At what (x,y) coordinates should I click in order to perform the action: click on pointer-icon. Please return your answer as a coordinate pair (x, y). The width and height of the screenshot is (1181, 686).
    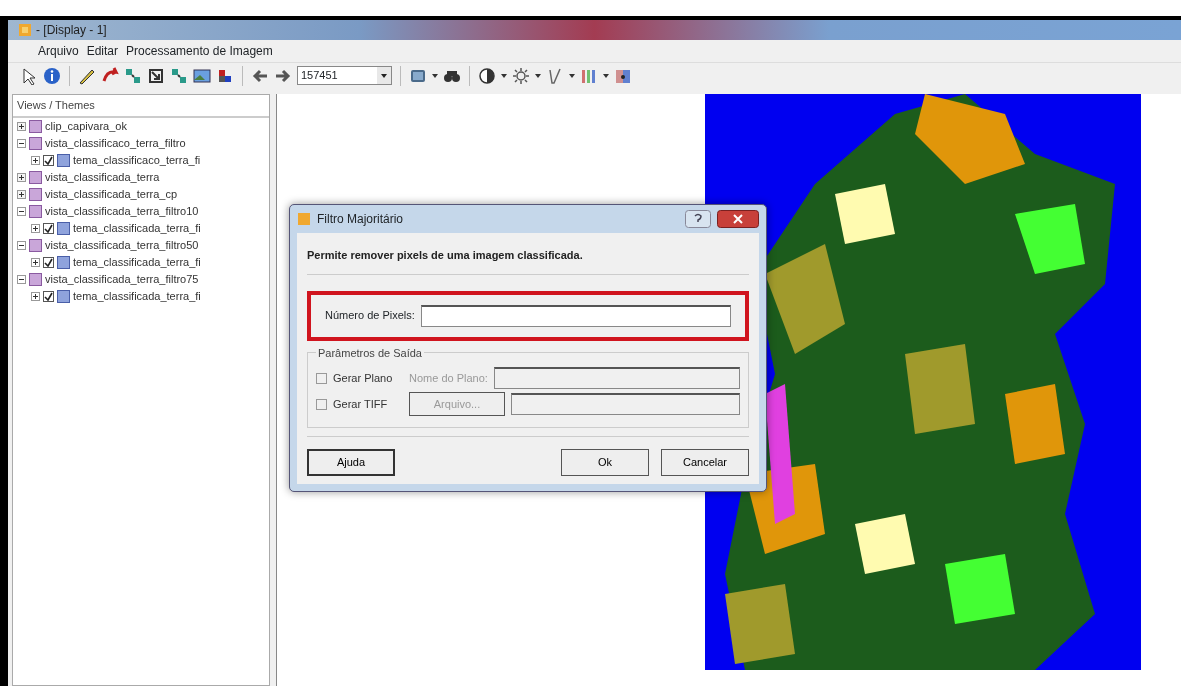
    Looking at the image, I should click on (29, 75).